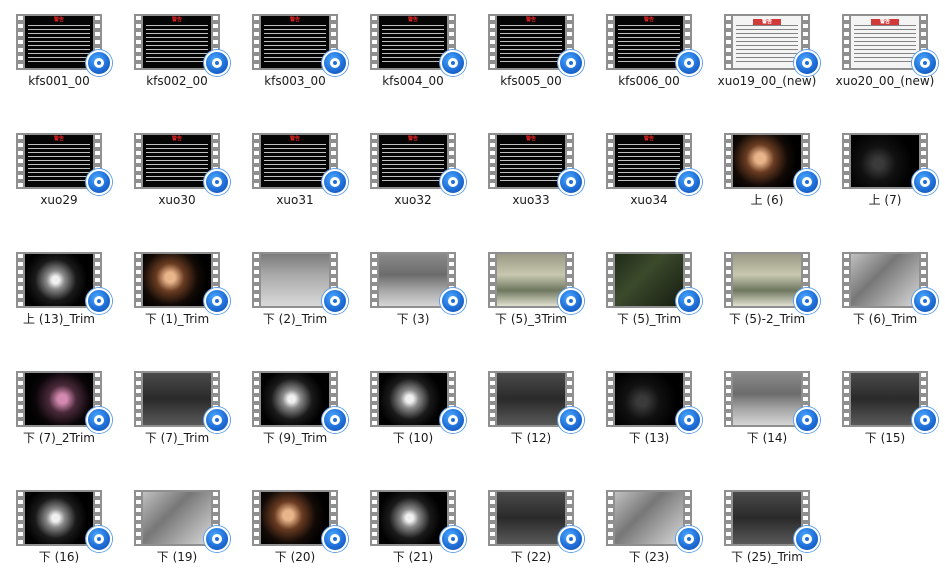 The image size is (945, 582). What do you see at coordinates (531, 200) in the screenshot?
I see `file-name-label: xuo33` at bounding box center [531, 200].